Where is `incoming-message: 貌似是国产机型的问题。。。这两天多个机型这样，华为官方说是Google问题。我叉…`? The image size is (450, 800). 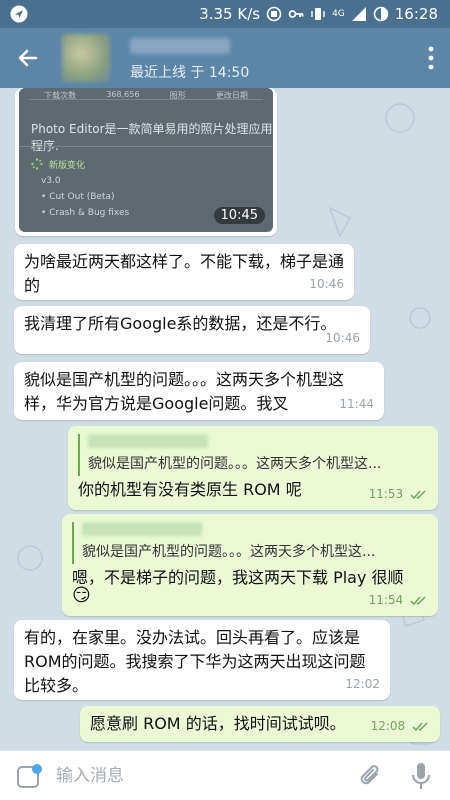 incoming-message: 貌似是国产机型的问题。。。这两天多个机型这样，华为官方说是Google问题。我叉… is located at coordinates (199, 391).